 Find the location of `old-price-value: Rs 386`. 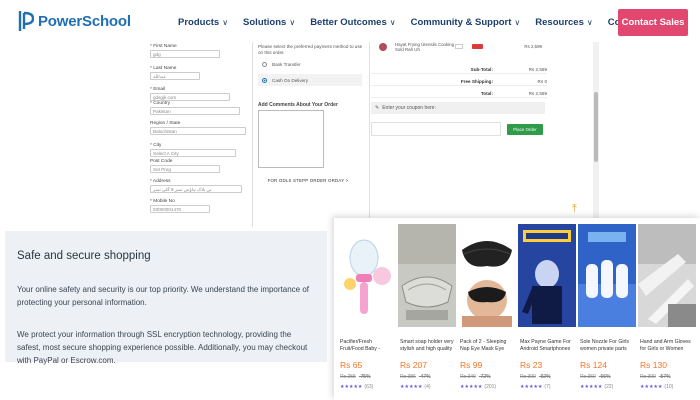

old-price-value: Rs 386 is located at coordinates (408, 377).